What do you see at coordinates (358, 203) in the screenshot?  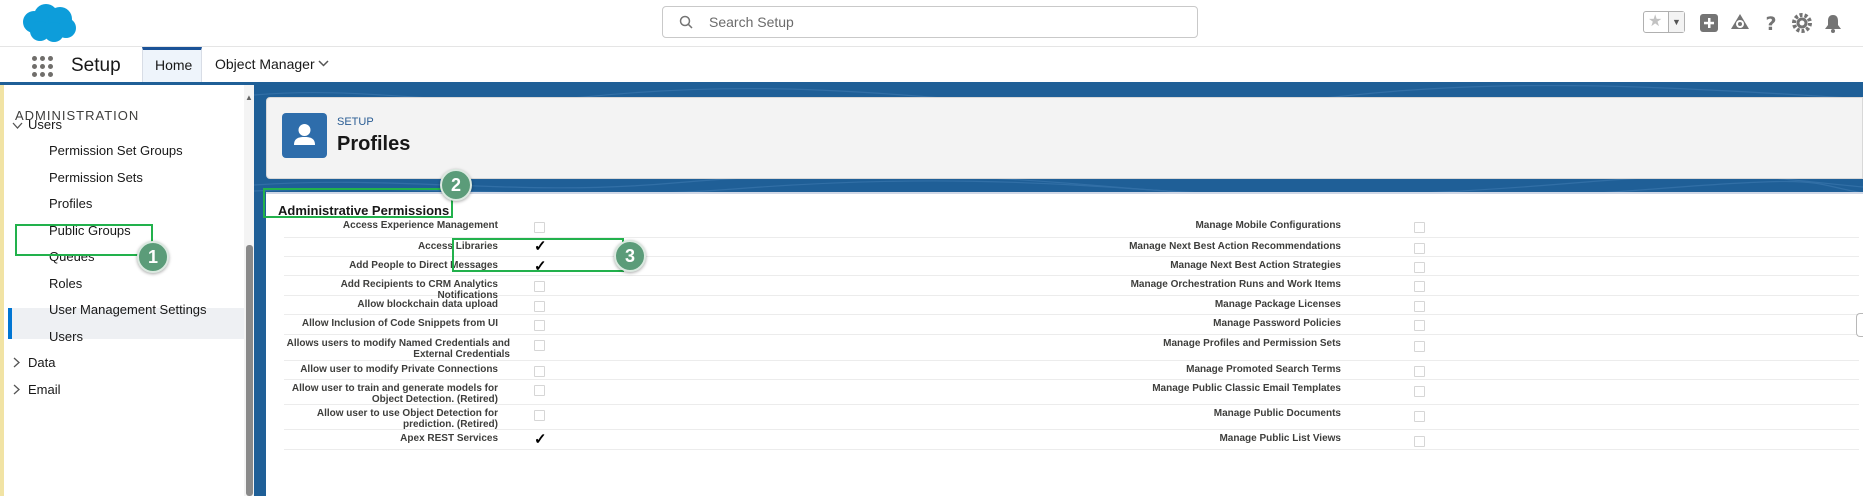 I see `annotation-box-administrative-permissions` at bounding box center [358, 203].